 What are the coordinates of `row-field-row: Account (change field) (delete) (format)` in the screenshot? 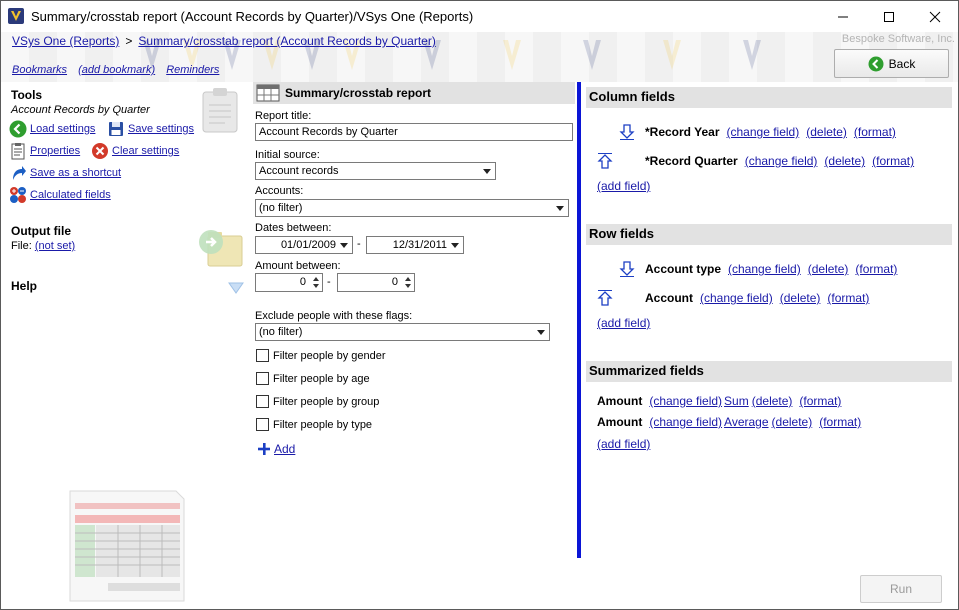 It's located at (733, 298).